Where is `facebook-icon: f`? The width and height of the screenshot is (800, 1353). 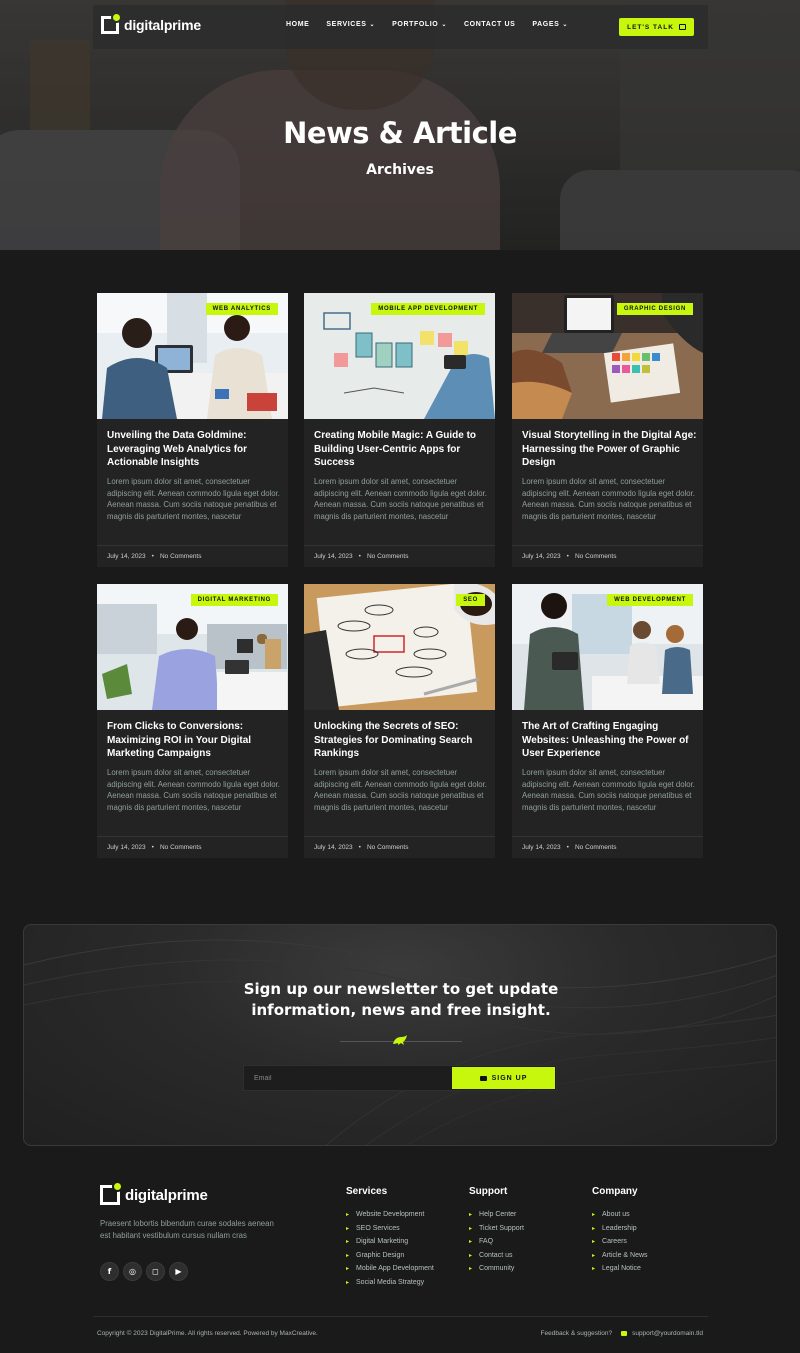
facebook-icon: f is located at coordinates (109, 1271).